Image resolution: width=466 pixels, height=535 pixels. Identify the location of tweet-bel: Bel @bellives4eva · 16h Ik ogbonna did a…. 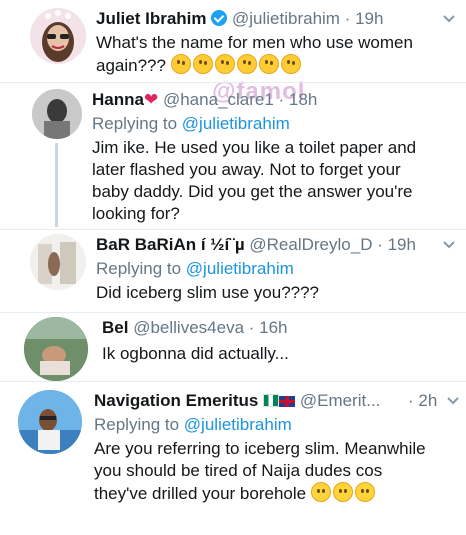
(233, 347).